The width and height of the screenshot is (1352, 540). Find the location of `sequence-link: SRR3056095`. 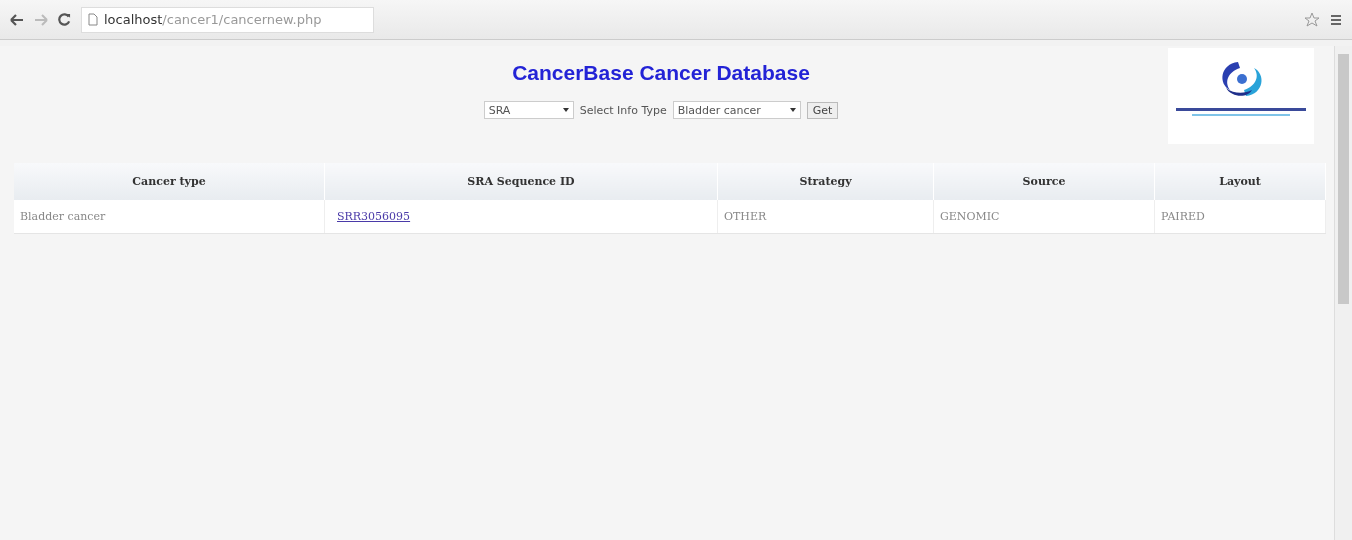

sequence-link: SRR3056095 is located at coordinates (374, 216).